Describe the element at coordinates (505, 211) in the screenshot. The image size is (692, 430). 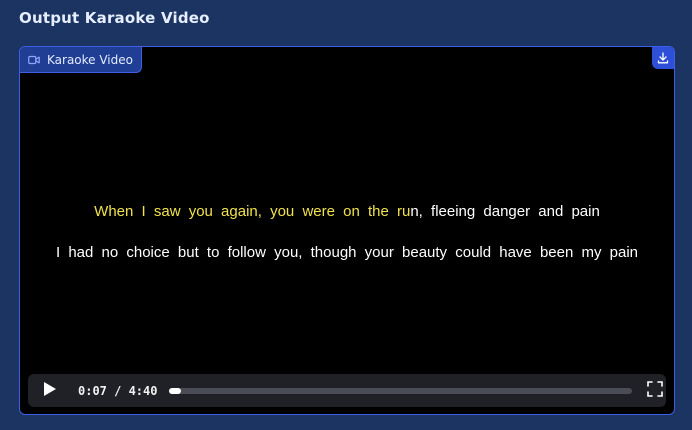
I see `lyric-unsung-text: n, fleeing danger and pain` at that location.